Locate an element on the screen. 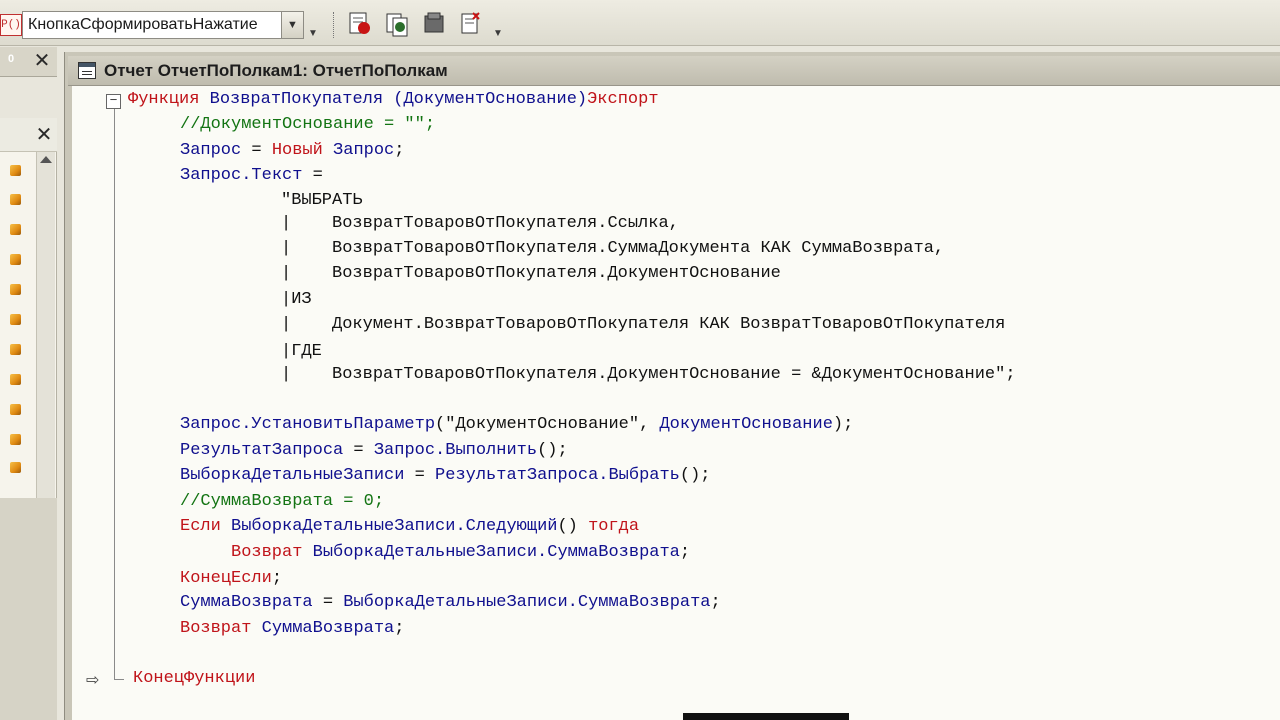  code-token: РезультатЗапроса.Выбрать is located at coordinates (557, 475).